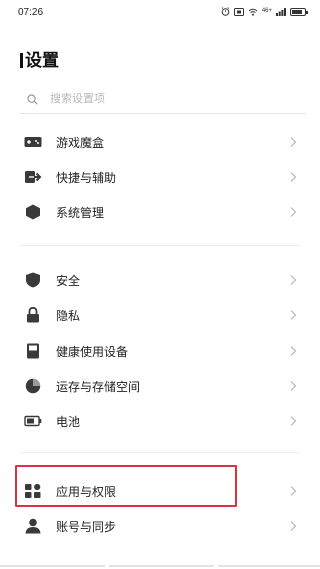 The height and width of the screenshot is (569, 320). What do you see at coordinates (33, 315) in the screenshot?
I see `lock-icon` at bounding box center [33, 315].